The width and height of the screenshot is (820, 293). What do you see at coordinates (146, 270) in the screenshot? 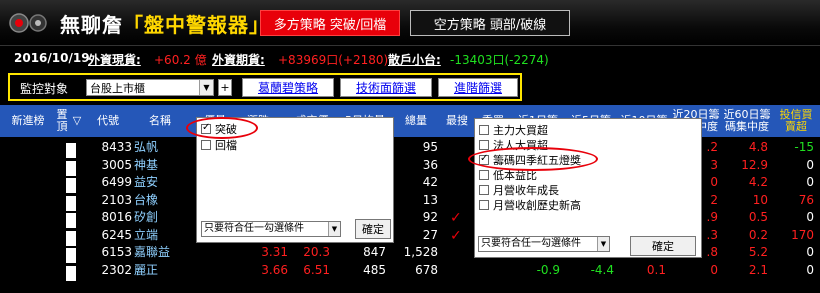
I see `stock-name: 麗正` at bounding box center [146, 270].